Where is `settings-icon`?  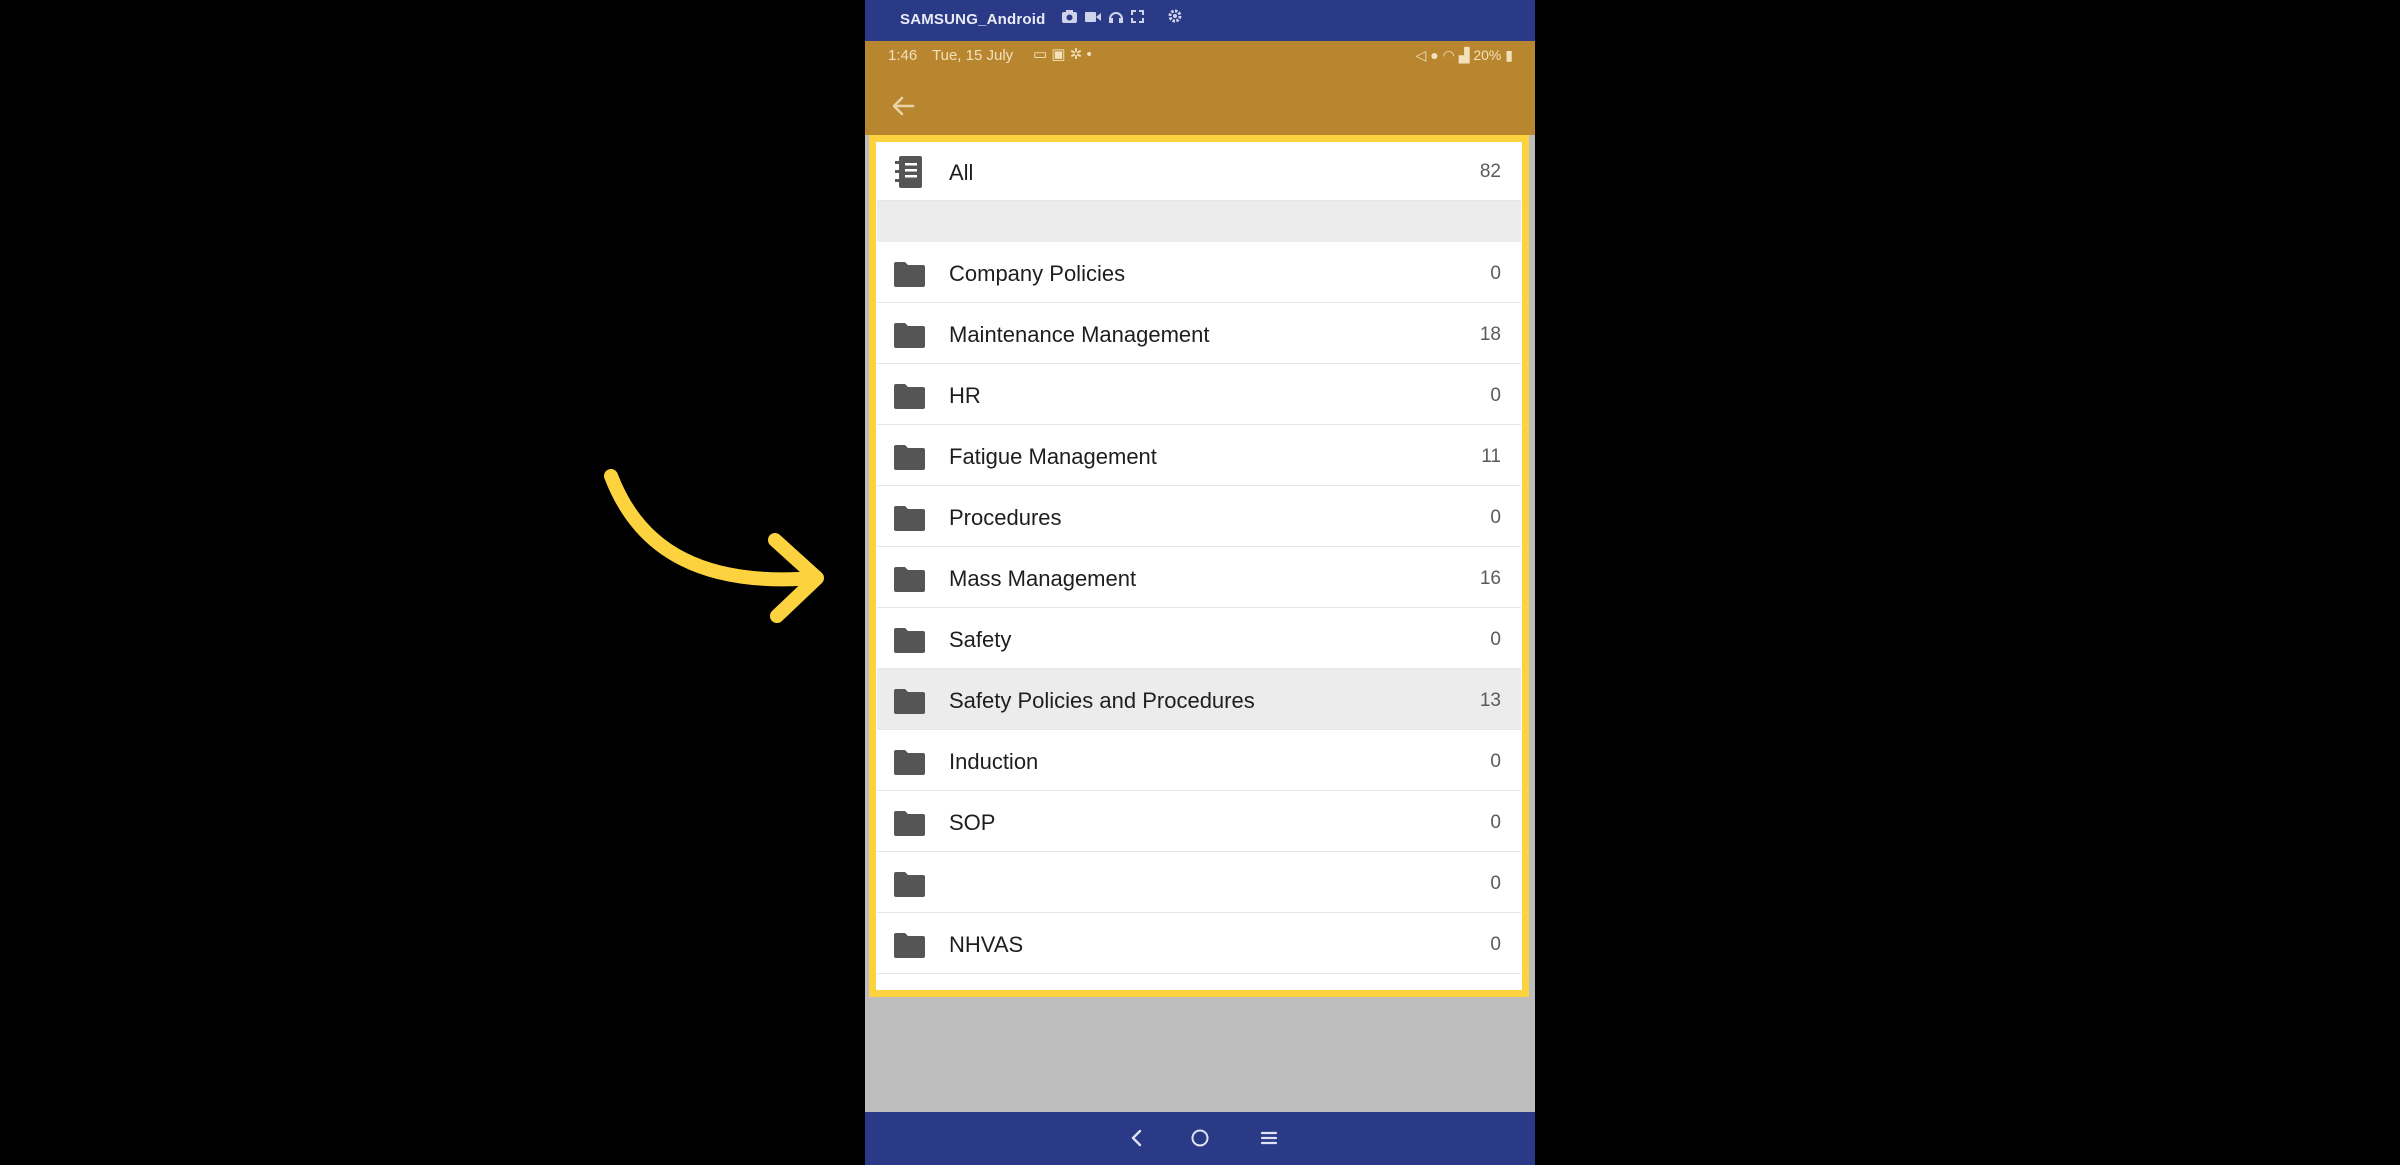
settings-icon is located at coordinates (1175, 18).